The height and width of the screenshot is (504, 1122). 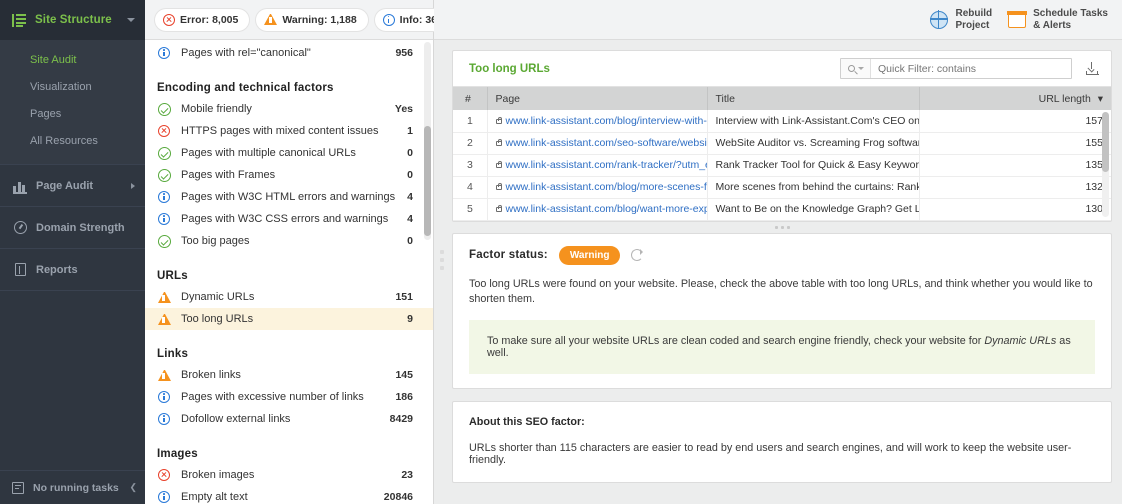 What do you see at coordinates (289, 375) in the screenshot?
I see `factor-row: Broken links 145` at bounding box center [289, 375].